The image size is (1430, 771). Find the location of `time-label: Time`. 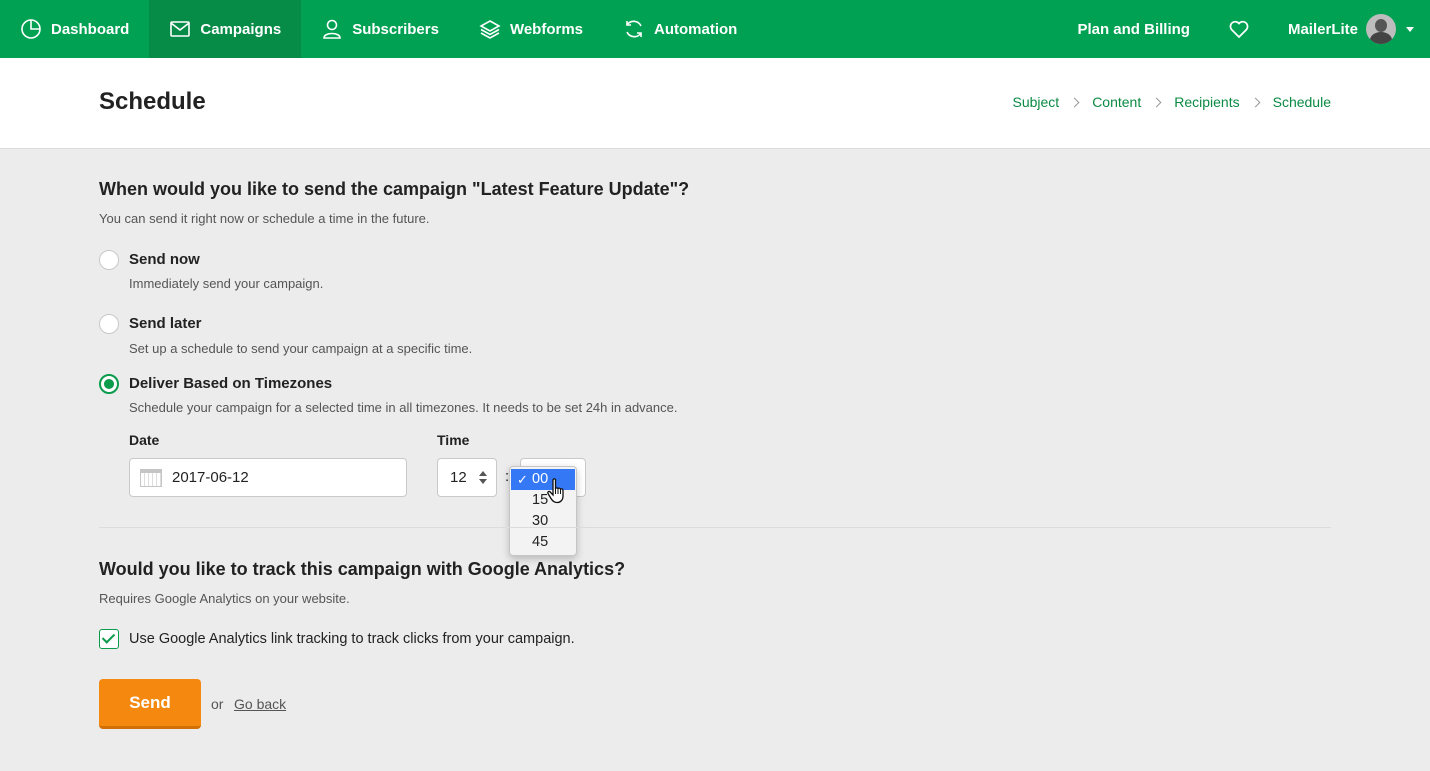

time-label: Time is located at coordinates (453, 440).